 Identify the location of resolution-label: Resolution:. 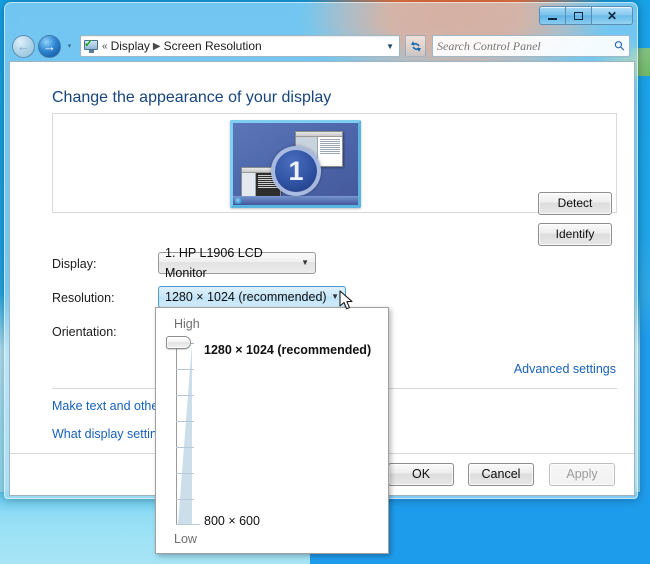
(83, 298).